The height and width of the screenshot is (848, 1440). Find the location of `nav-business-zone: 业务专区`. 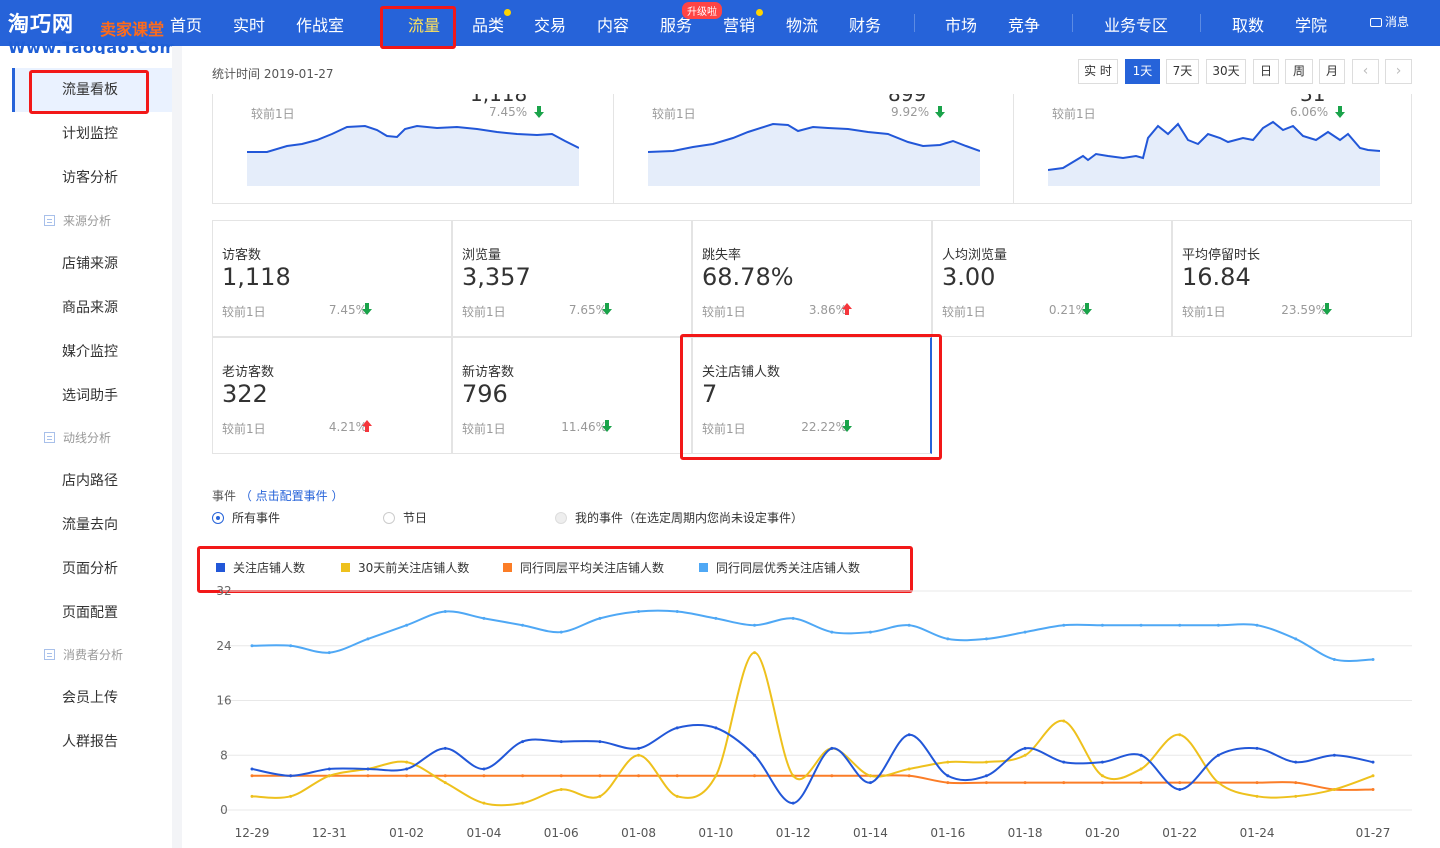

nav-business-zone: 业务专区 is located at coordinates (1136, 24).